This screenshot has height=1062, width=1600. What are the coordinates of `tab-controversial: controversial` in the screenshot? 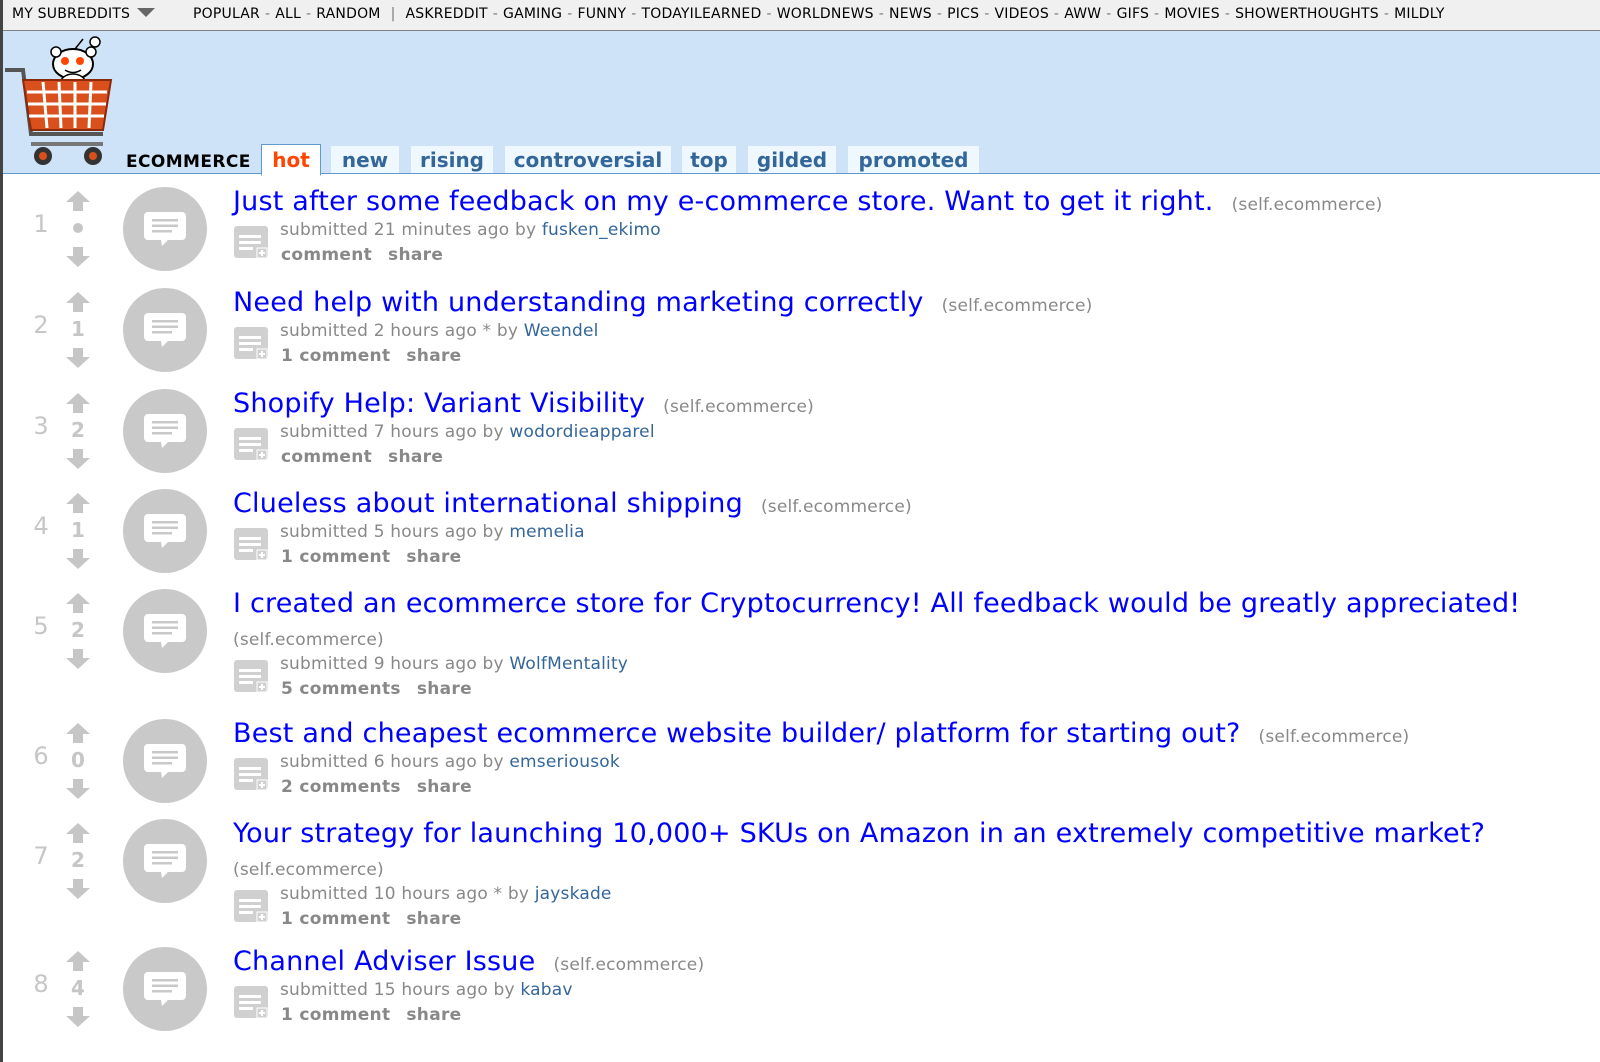 It's located at (588, 159).